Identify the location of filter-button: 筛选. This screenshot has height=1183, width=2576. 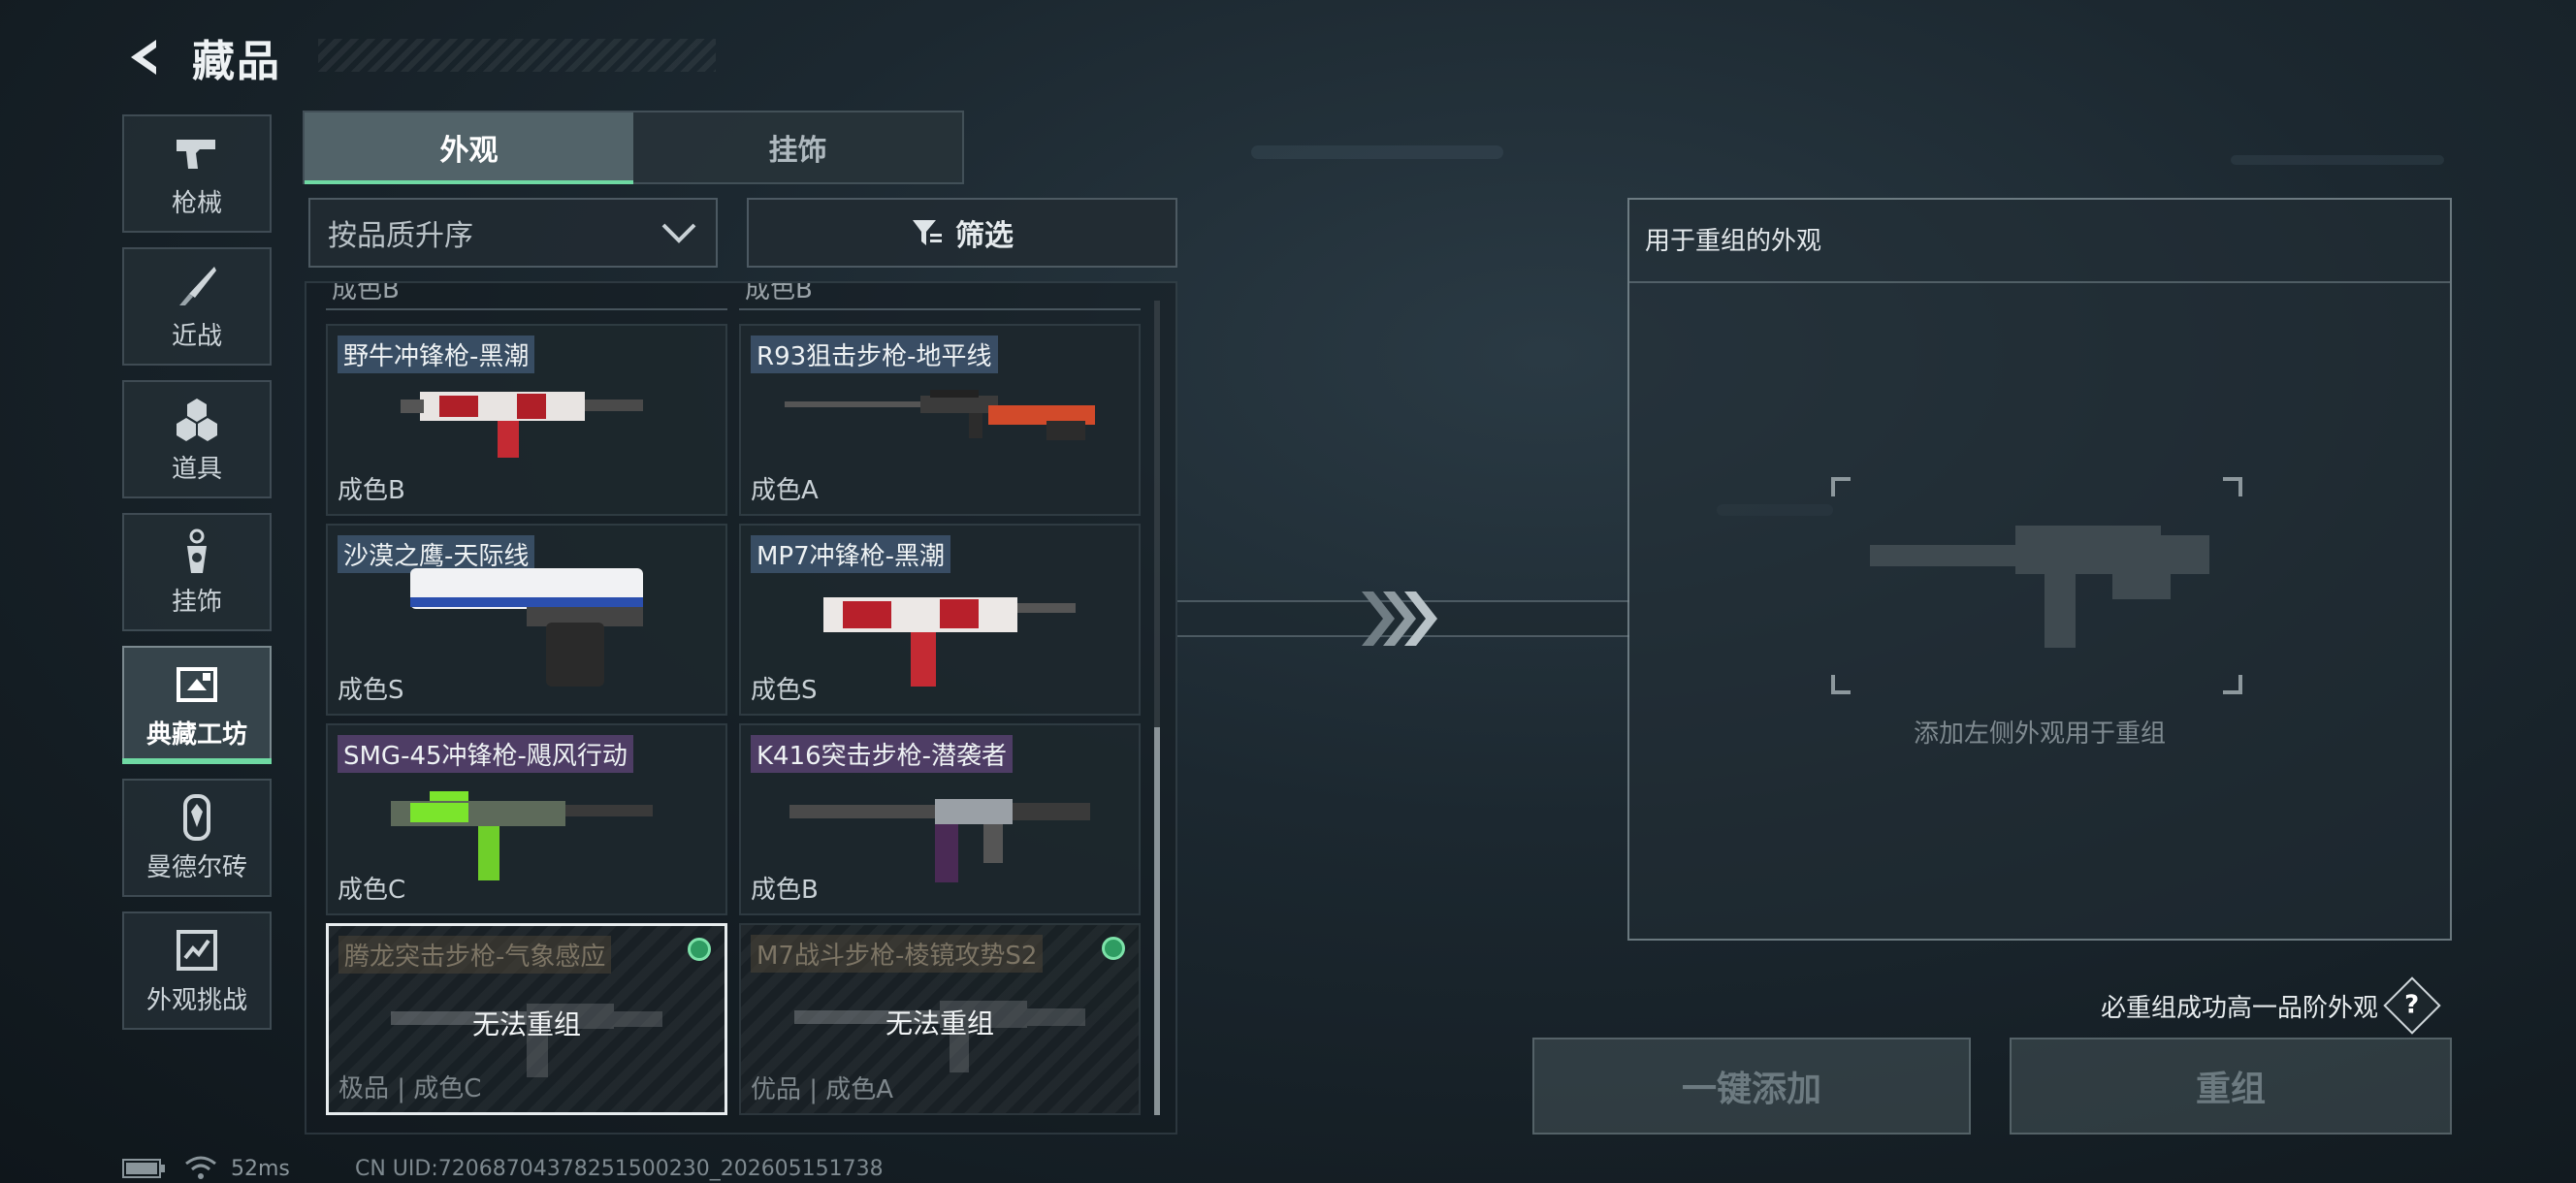
(962, 233).